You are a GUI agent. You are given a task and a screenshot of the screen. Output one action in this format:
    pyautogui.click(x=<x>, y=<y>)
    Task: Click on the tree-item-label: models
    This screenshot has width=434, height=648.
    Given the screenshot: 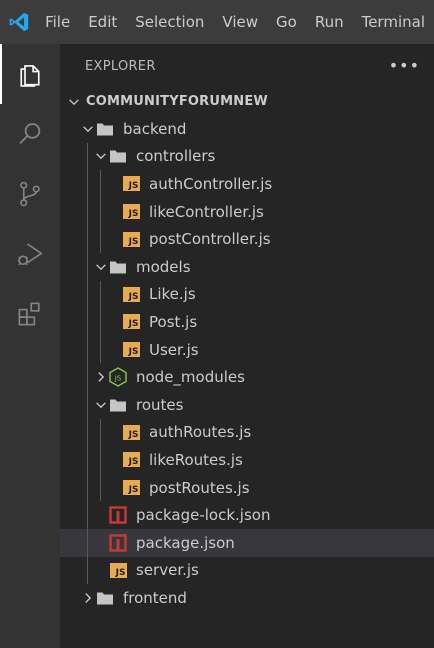 What is the action you would take?
    pyautogui.click(x=163, y=266)
    